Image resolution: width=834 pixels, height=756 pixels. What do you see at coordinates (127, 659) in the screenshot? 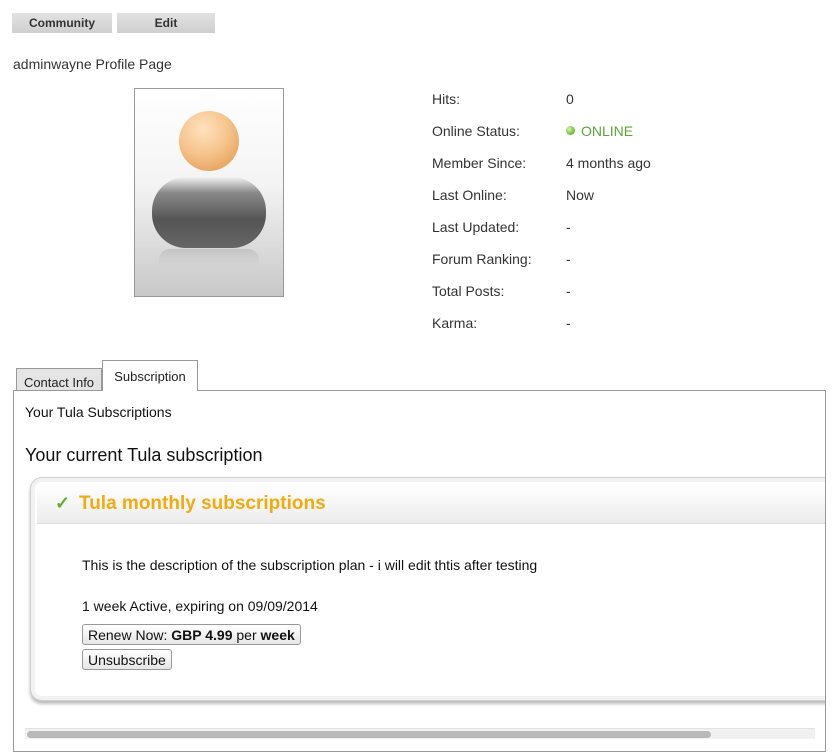
I see `unsubscribe-button: Unsubscribe` at bounding box center [127, 659].